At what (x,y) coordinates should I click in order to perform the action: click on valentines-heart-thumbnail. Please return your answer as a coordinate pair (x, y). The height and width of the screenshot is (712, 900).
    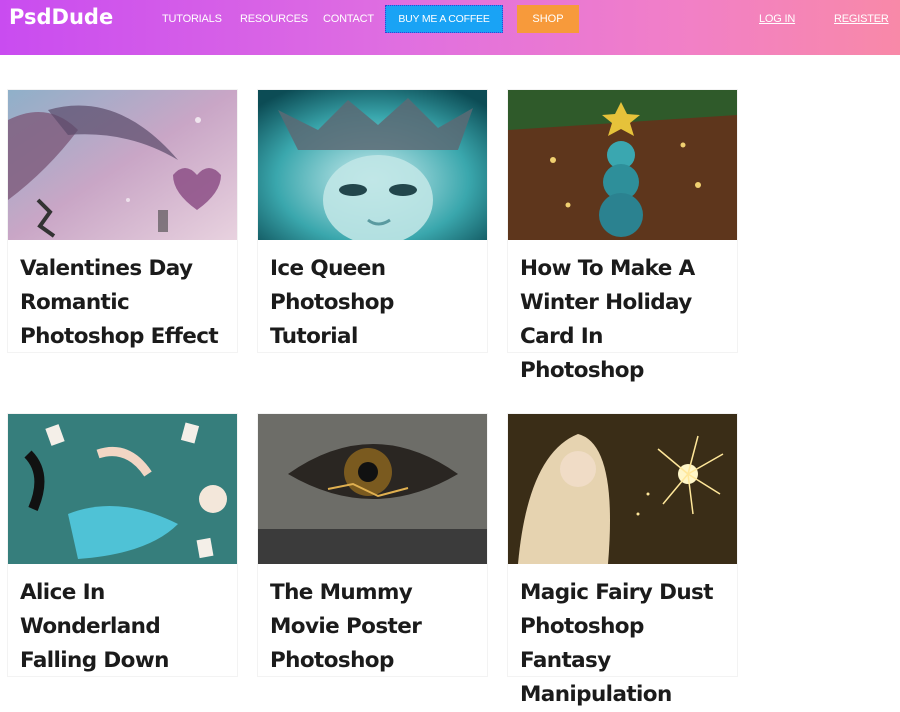
    Looking at the image, I should click on (122, 165).